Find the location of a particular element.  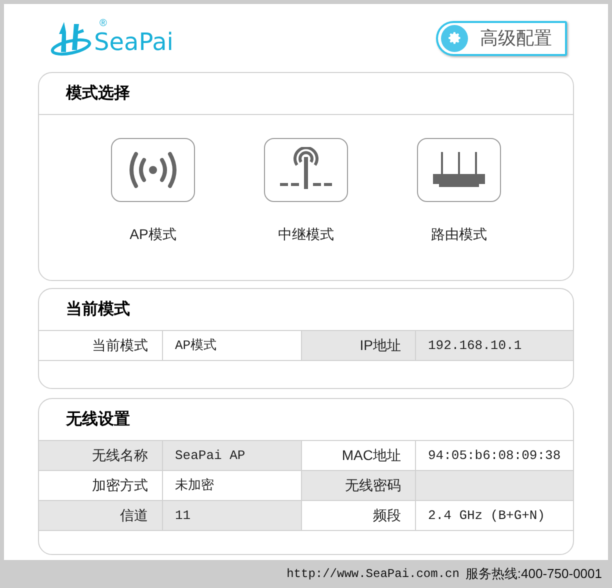

logo-text: SeaPai is located at coordinates (134, 42).